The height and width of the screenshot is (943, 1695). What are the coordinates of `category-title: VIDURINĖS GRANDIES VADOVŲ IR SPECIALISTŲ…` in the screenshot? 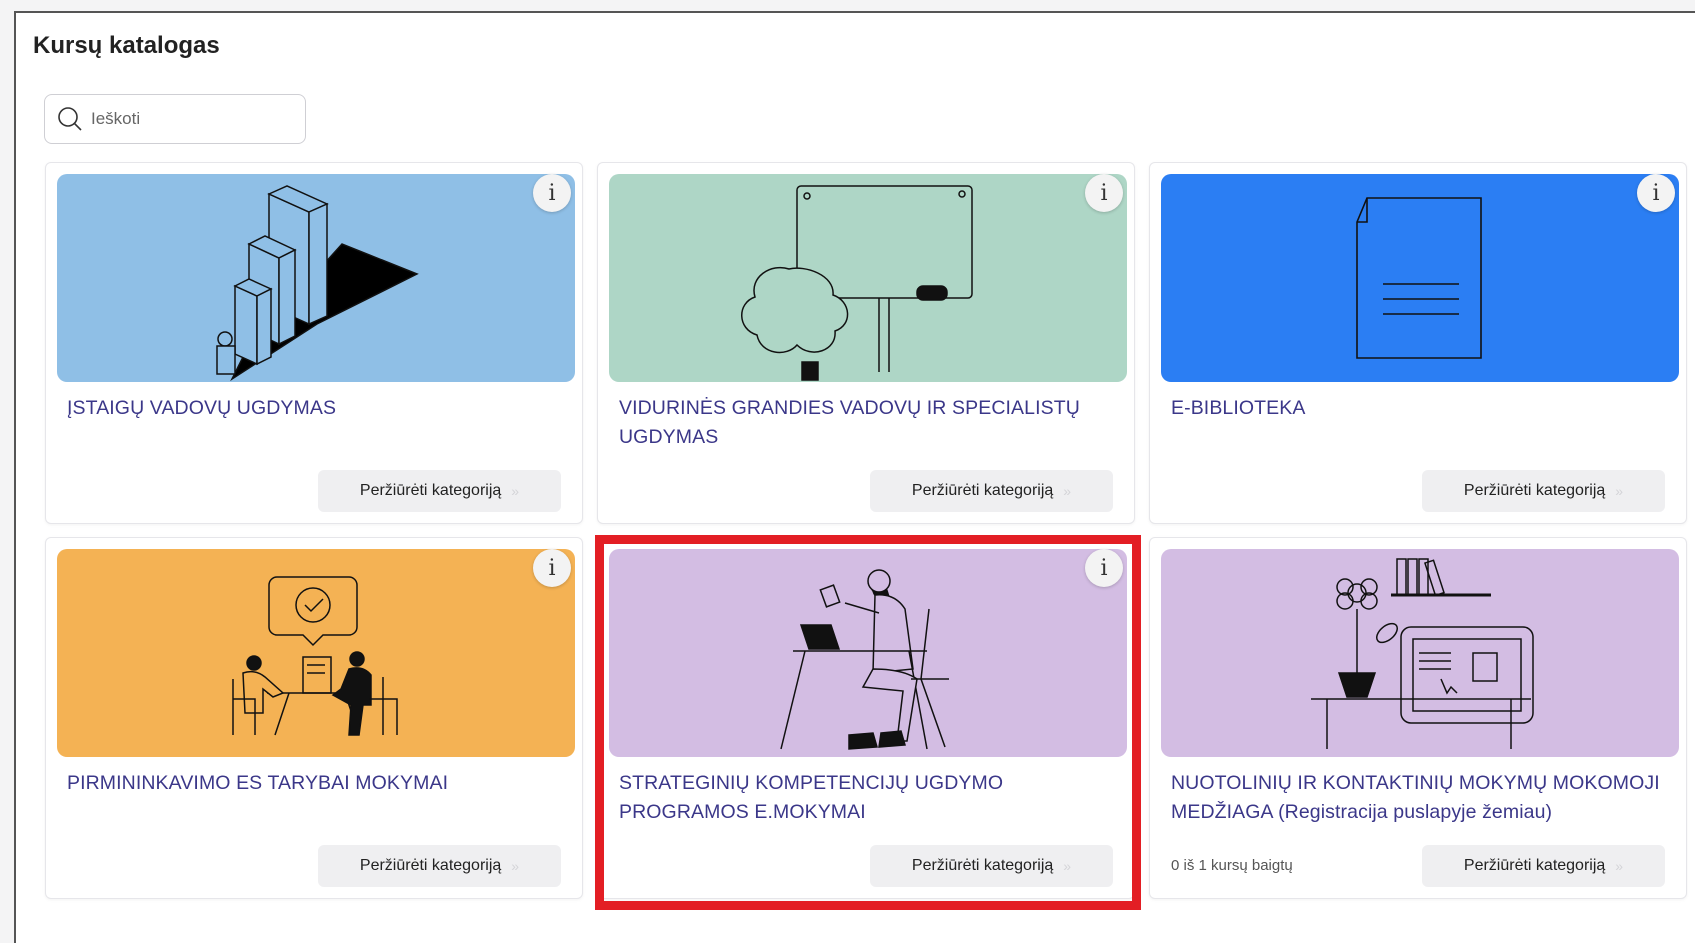 It's located at (869, 423).